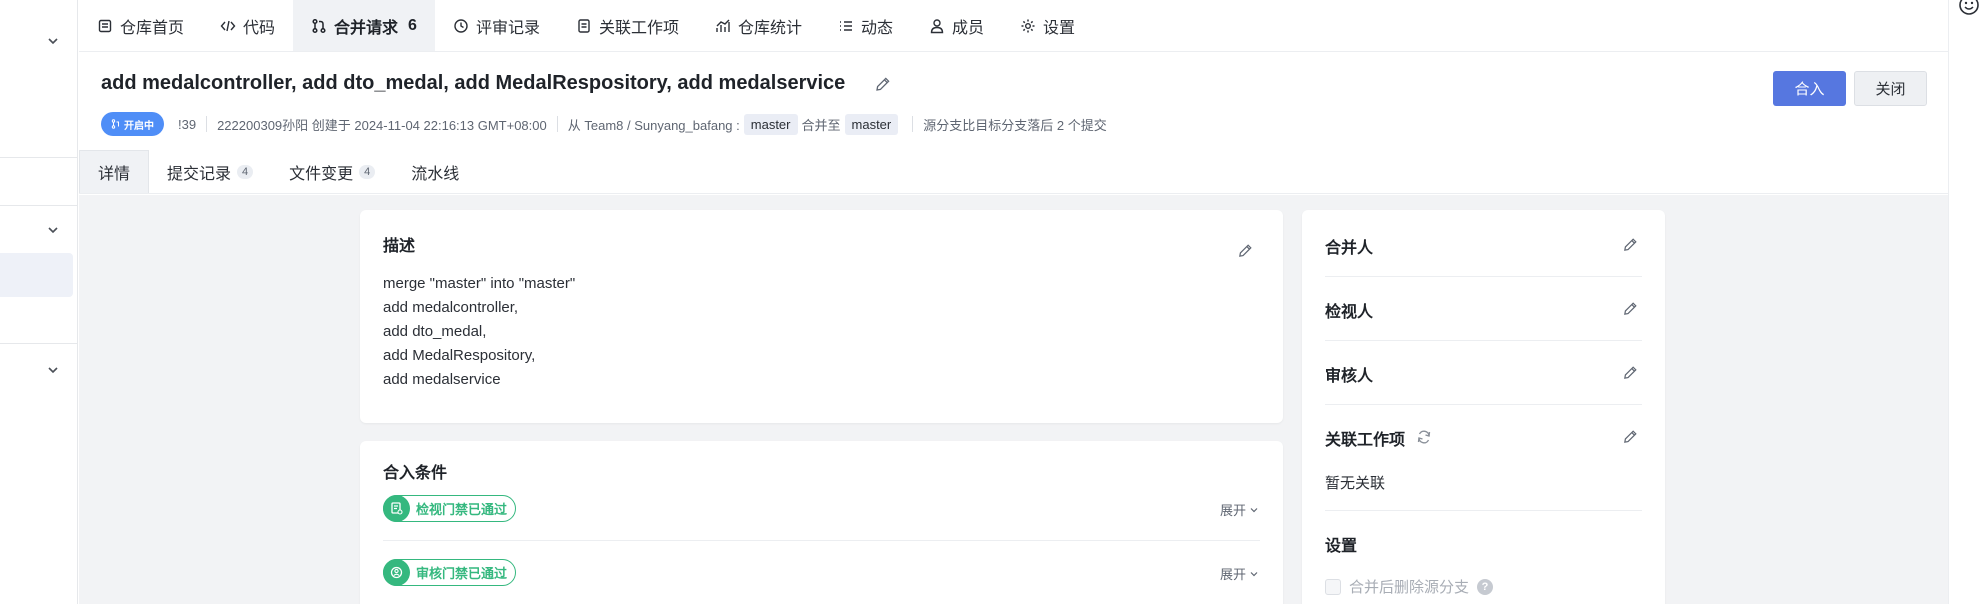  I want to click on expand-approval-gate: 展开, so click(1239, 573).